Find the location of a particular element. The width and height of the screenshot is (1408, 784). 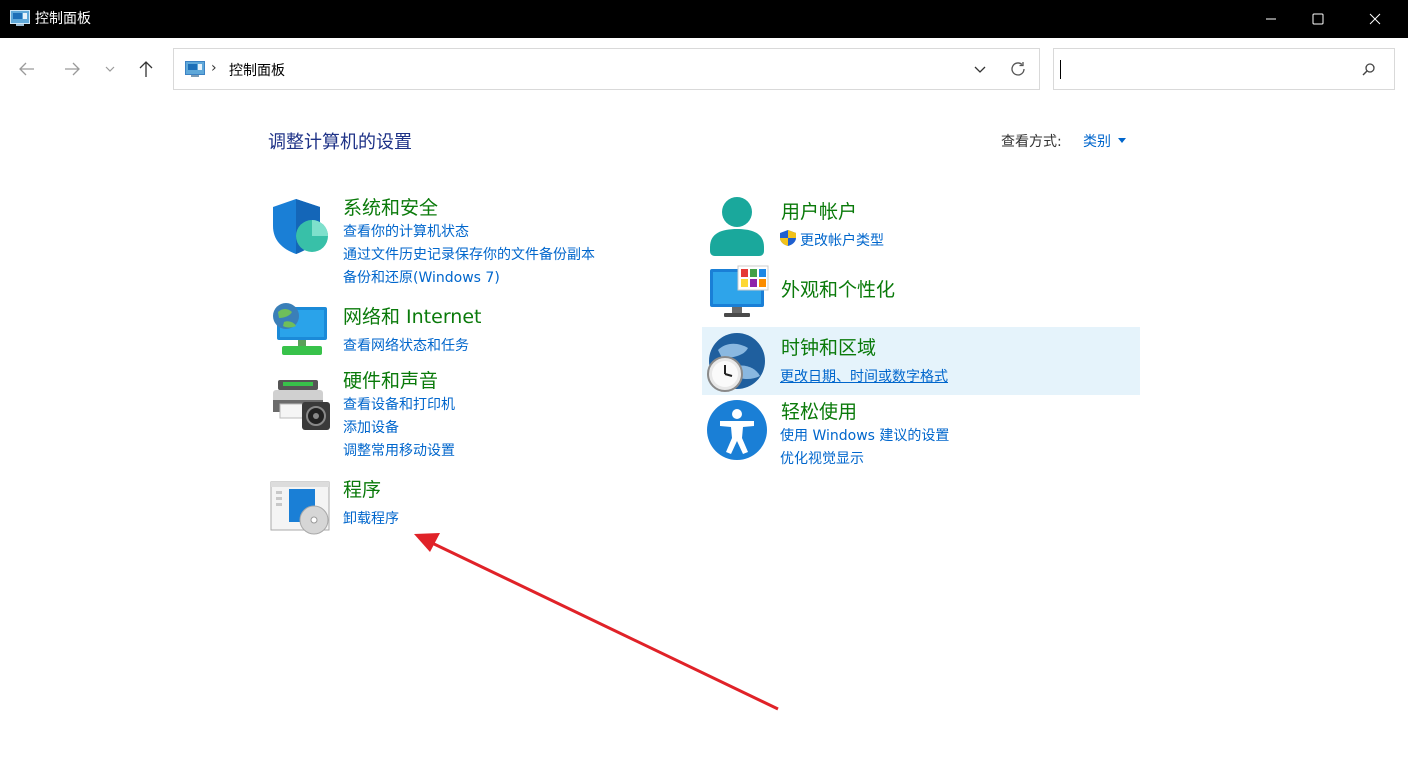

text-caret is located at coordinates (1060, 69).